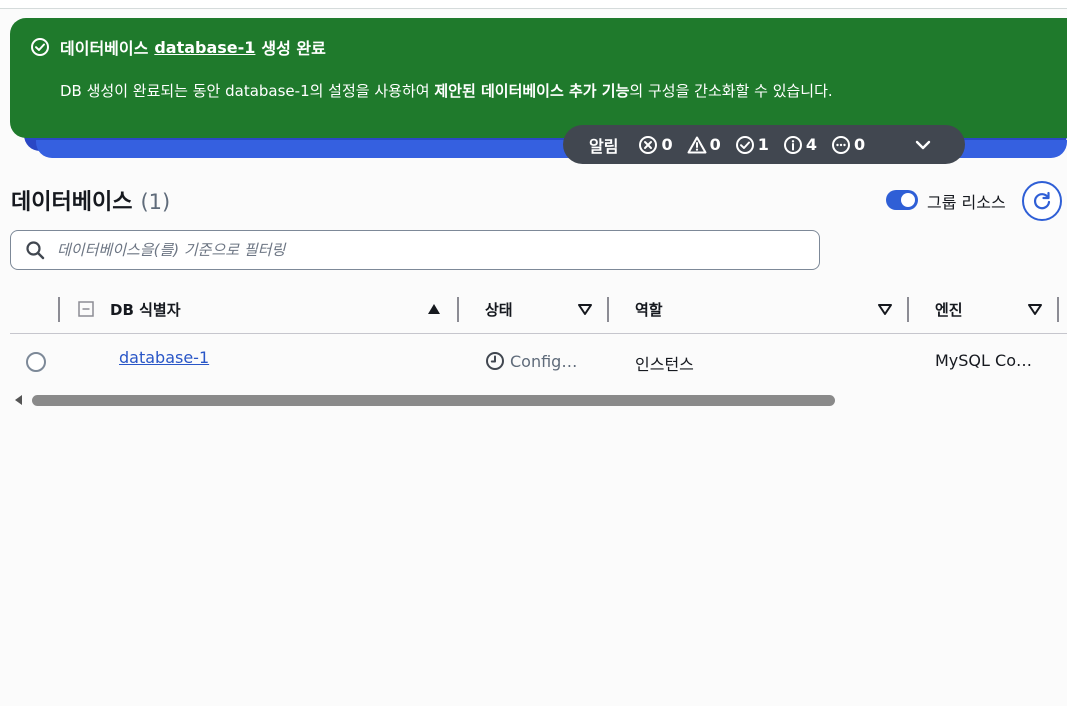 The width and height of the screenshot is (1067, 706). What do you see at coordinates (533, 4) in the screenshot?
I see `top-strip` at bounding box center [533, 4].